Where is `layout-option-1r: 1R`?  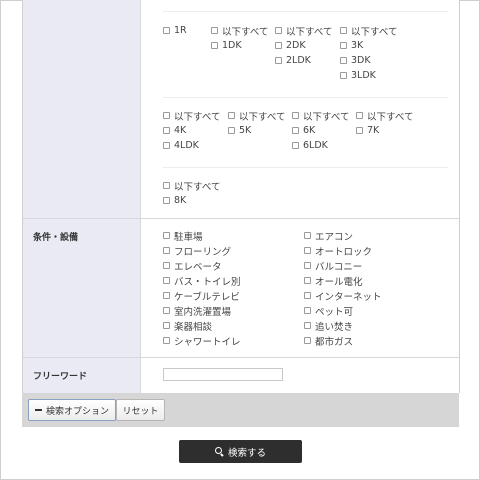
layout-option-1r: 1R is located at coordinates (175, 30).